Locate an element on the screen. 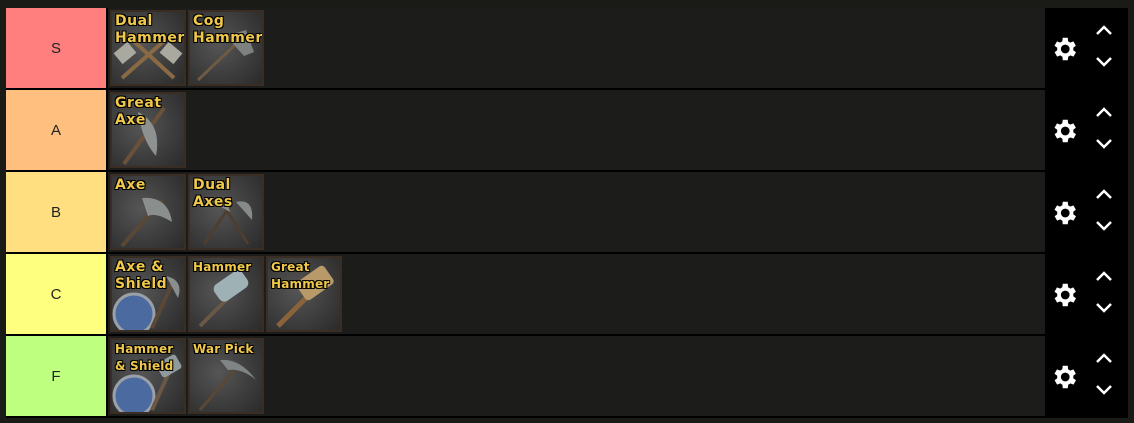 The height and width of the screenshot is (423, 1134). tier-label-text: A is located at coordinates (55, 130).